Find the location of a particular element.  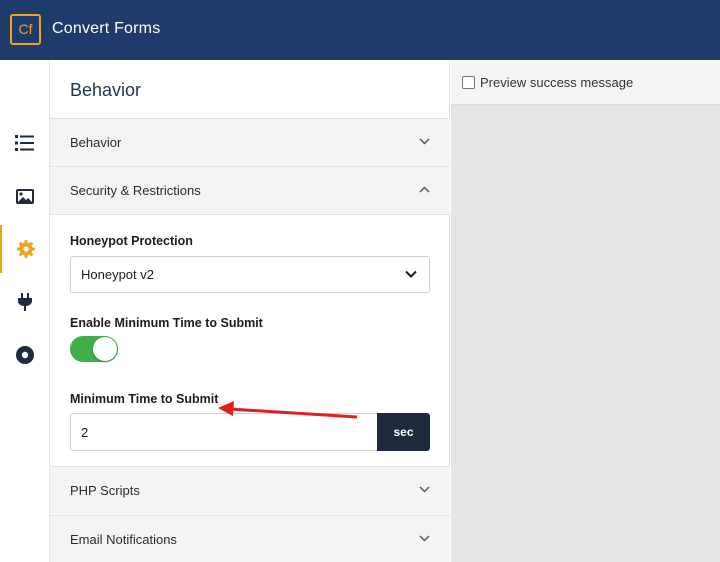

honeypot-select: Honeypot v2 is located at coordinates (250, 274).